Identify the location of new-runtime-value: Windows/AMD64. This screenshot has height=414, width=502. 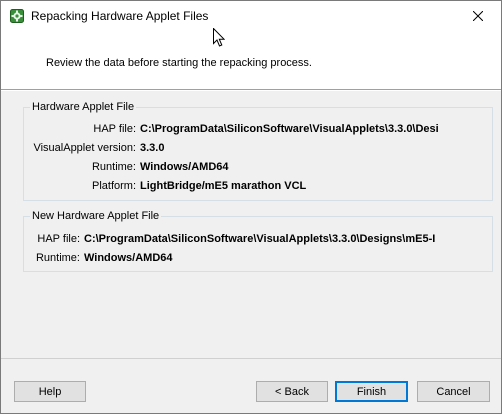
(128, 258).